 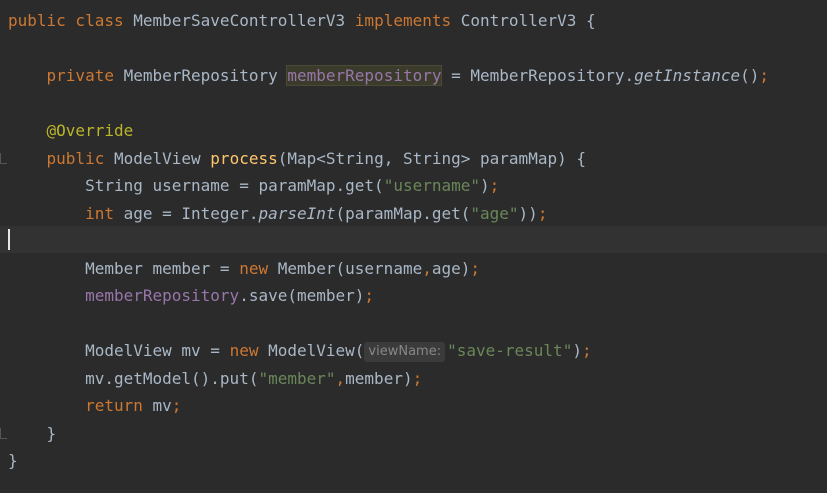 What do you see at coordinates (157, 350) in the screenshot?
I see `text-token: ModelView mv =` at bounding box center [157, 350].